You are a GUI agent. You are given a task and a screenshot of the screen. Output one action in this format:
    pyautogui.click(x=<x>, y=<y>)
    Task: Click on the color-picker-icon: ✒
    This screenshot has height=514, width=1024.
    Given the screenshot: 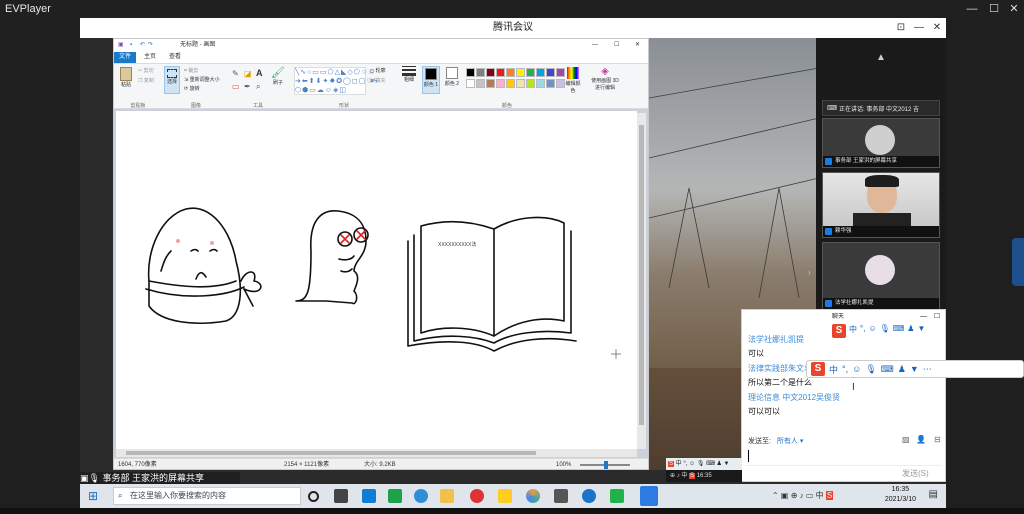 What is the action you would take?
    pyautogui.click(x=247, y=86)
    